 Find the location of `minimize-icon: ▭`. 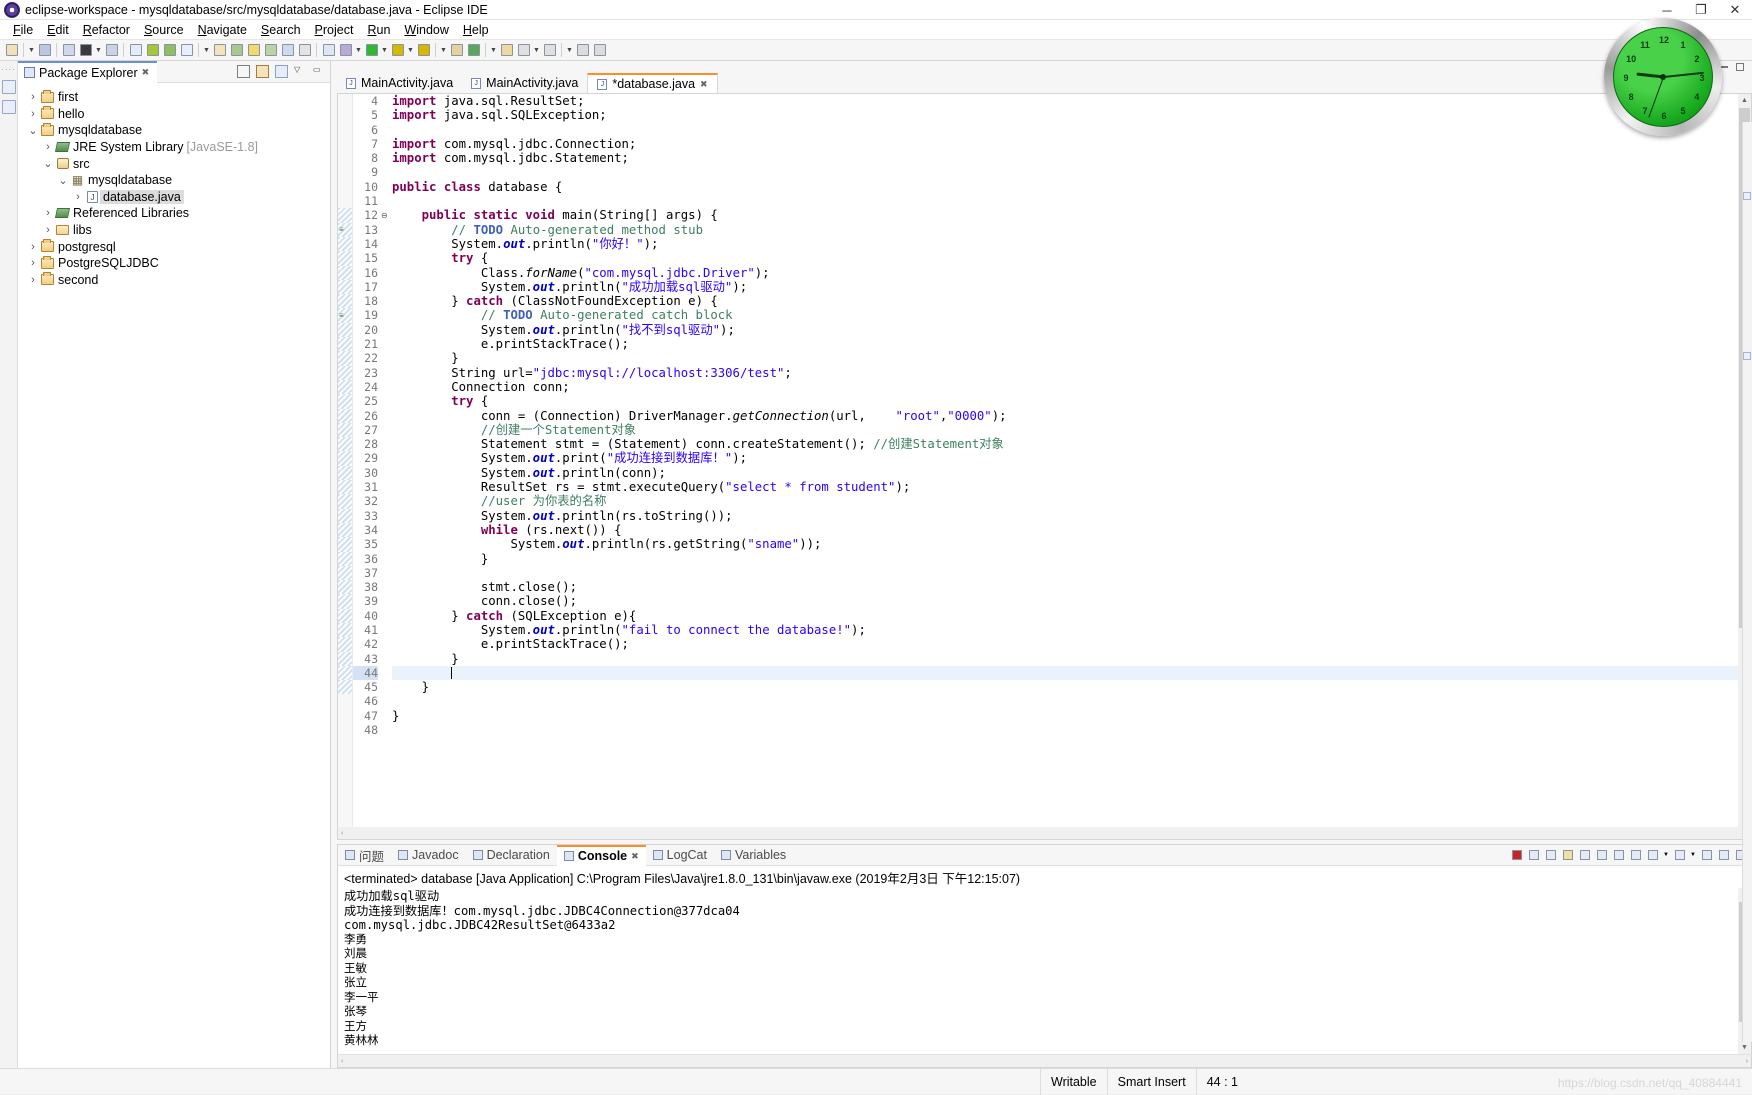

minimize-icon: ▭ is located at coordinates (319, 71).